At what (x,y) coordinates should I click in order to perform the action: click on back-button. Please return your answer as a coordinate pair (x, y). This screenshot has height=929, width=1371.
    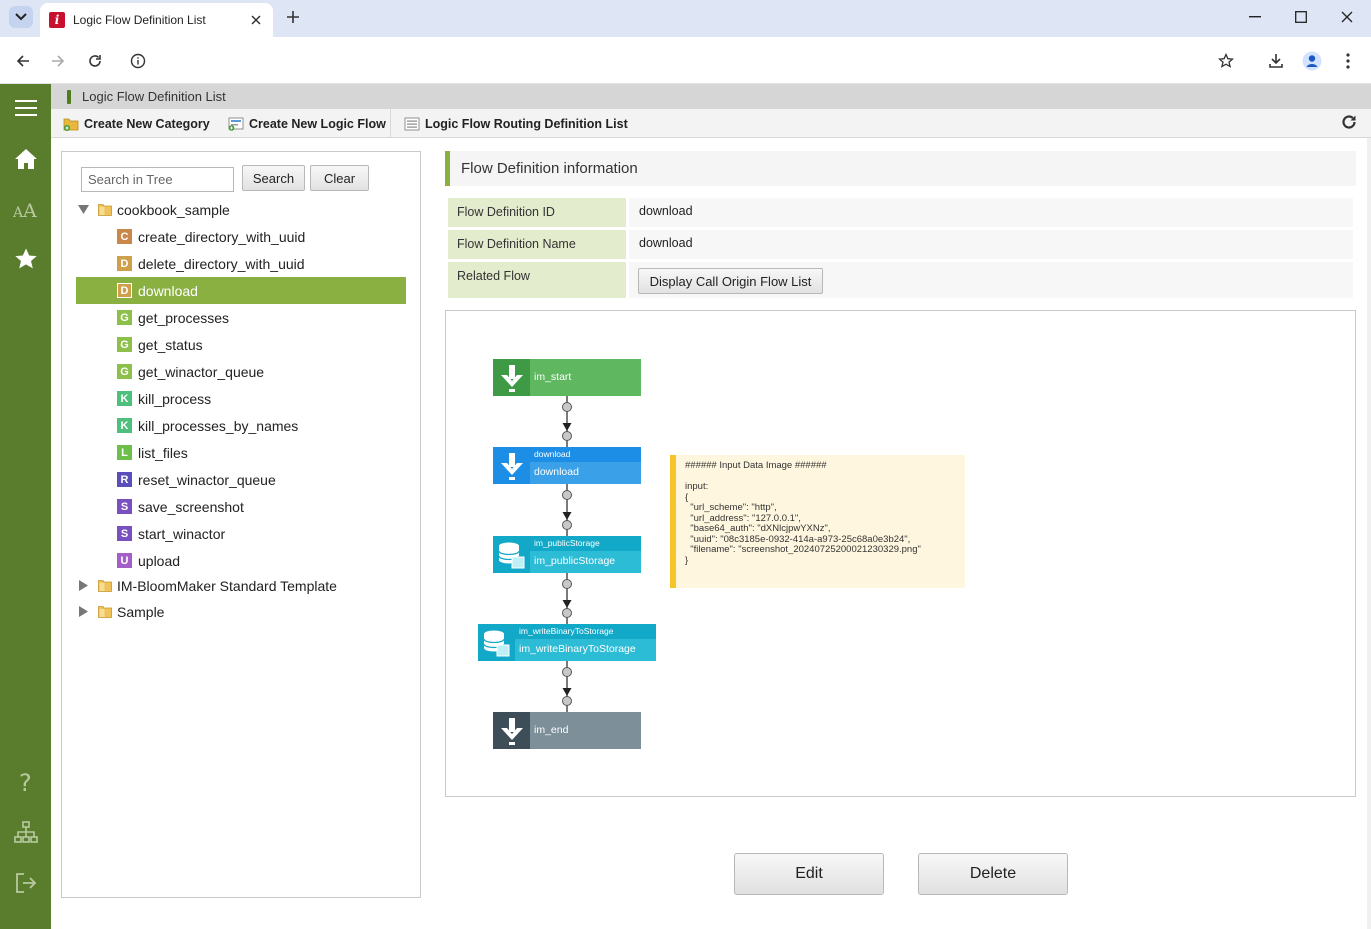
    Looking at the image, I should click on (23, 61).